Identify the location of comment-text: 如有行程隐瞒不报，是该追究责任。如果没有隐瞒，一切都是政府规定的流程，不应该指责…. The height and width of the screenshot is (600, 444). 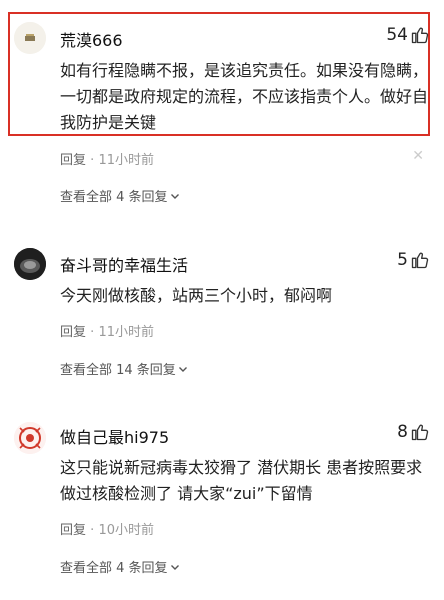
(244, 96).